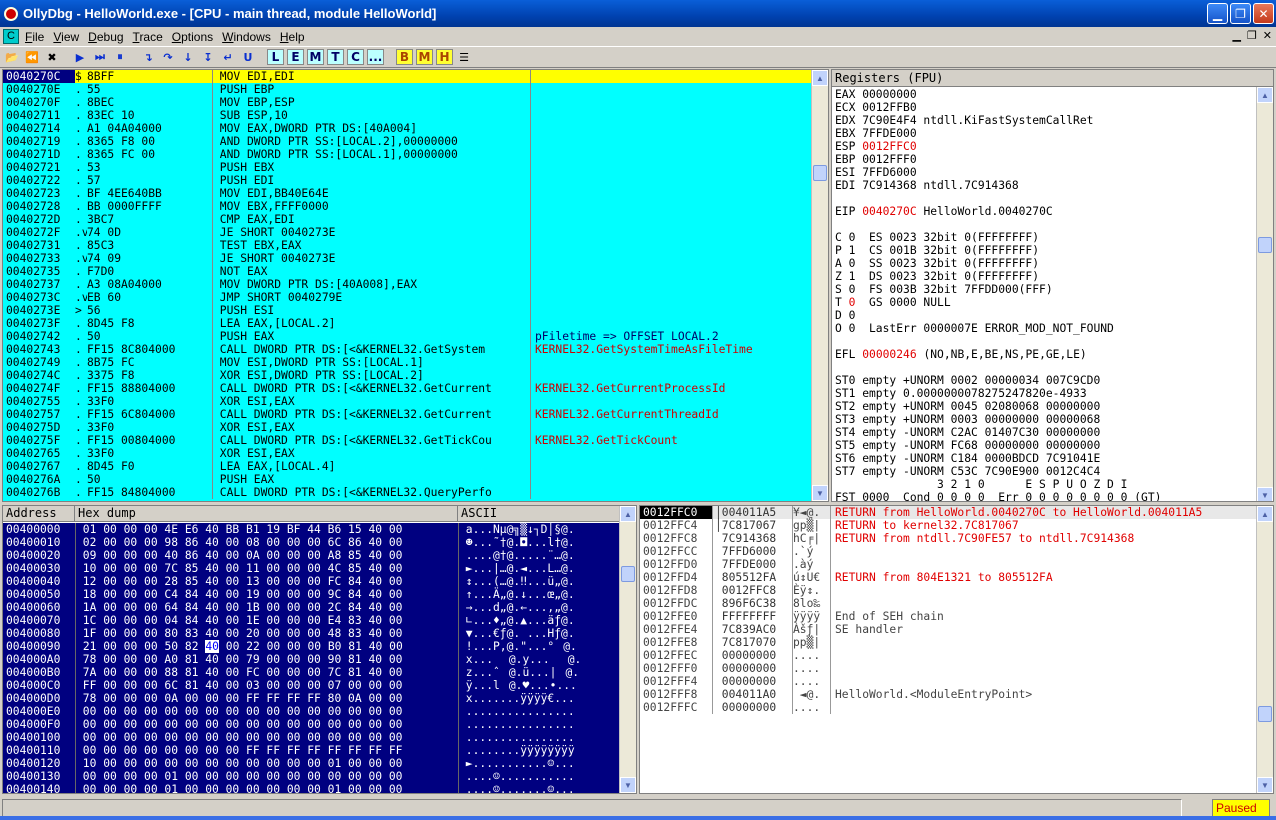  What do you see at coordinates (408, 427) in the screenshot?
I see `disasm-row: 0040275D. 33F0 XOR ESI,EAX` at bounding box center [408, 427].